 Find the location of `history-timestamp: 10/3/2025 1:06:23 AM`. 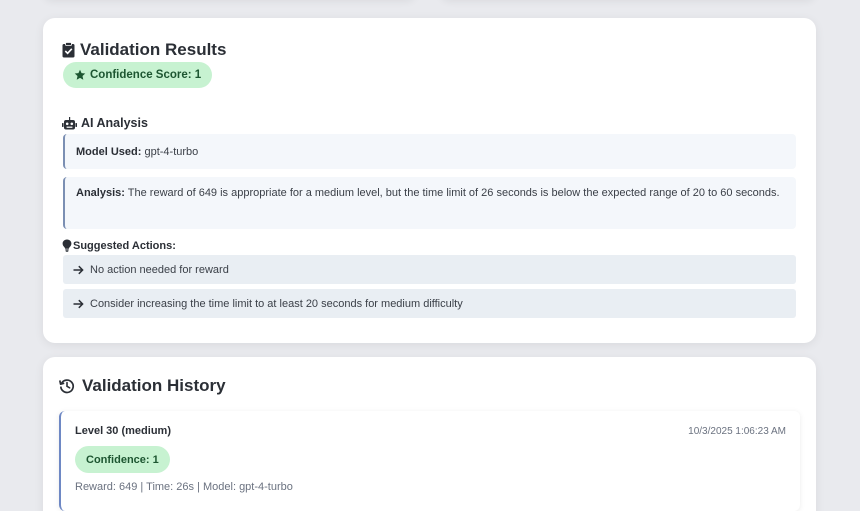

history-timestamp: 10/3/2025 1:06:23 AM is located at coordinates (737, 431).